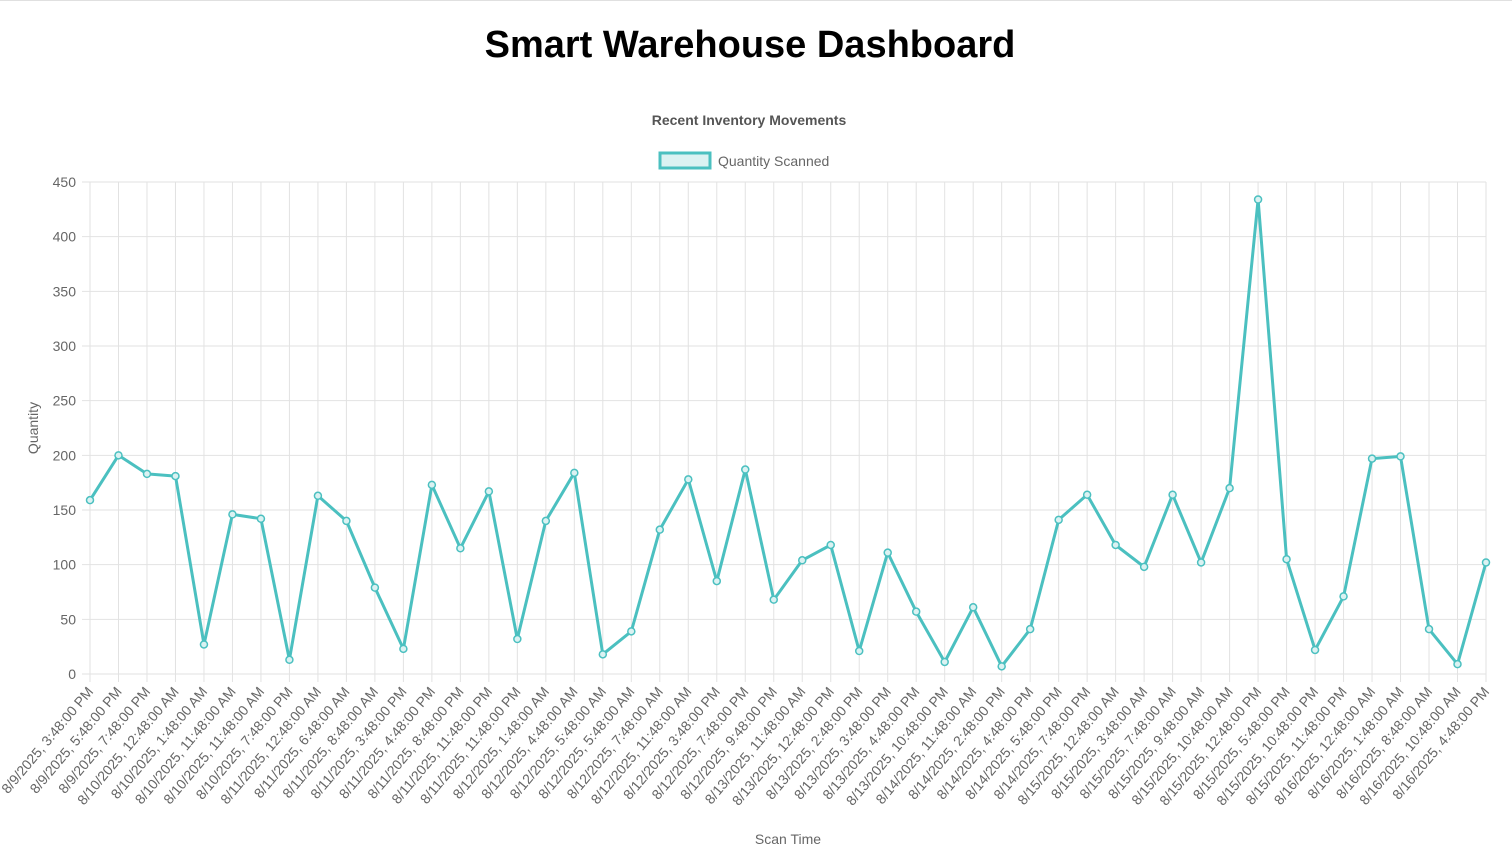  Describe the element at coordinates (65, 428) in the screenshot. I see `y-axis-ticks: 0 50 100 150 200 250 300 350 400 450` at that location.